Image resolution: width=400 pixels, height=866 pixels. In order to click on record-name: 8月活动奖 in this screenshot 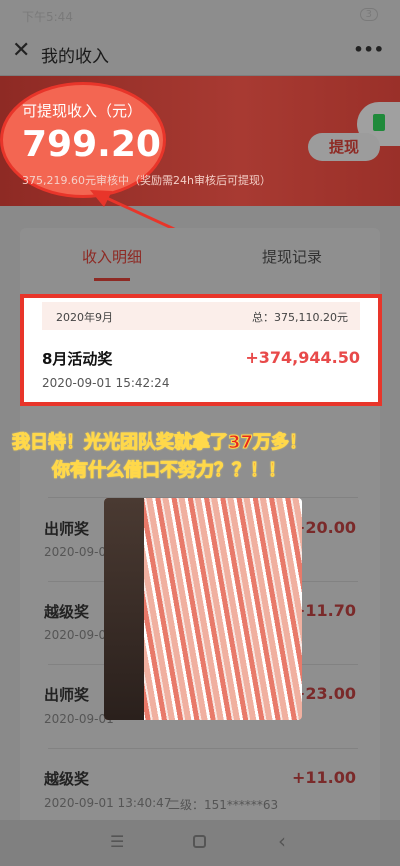, I will do `click(77, 359)`.